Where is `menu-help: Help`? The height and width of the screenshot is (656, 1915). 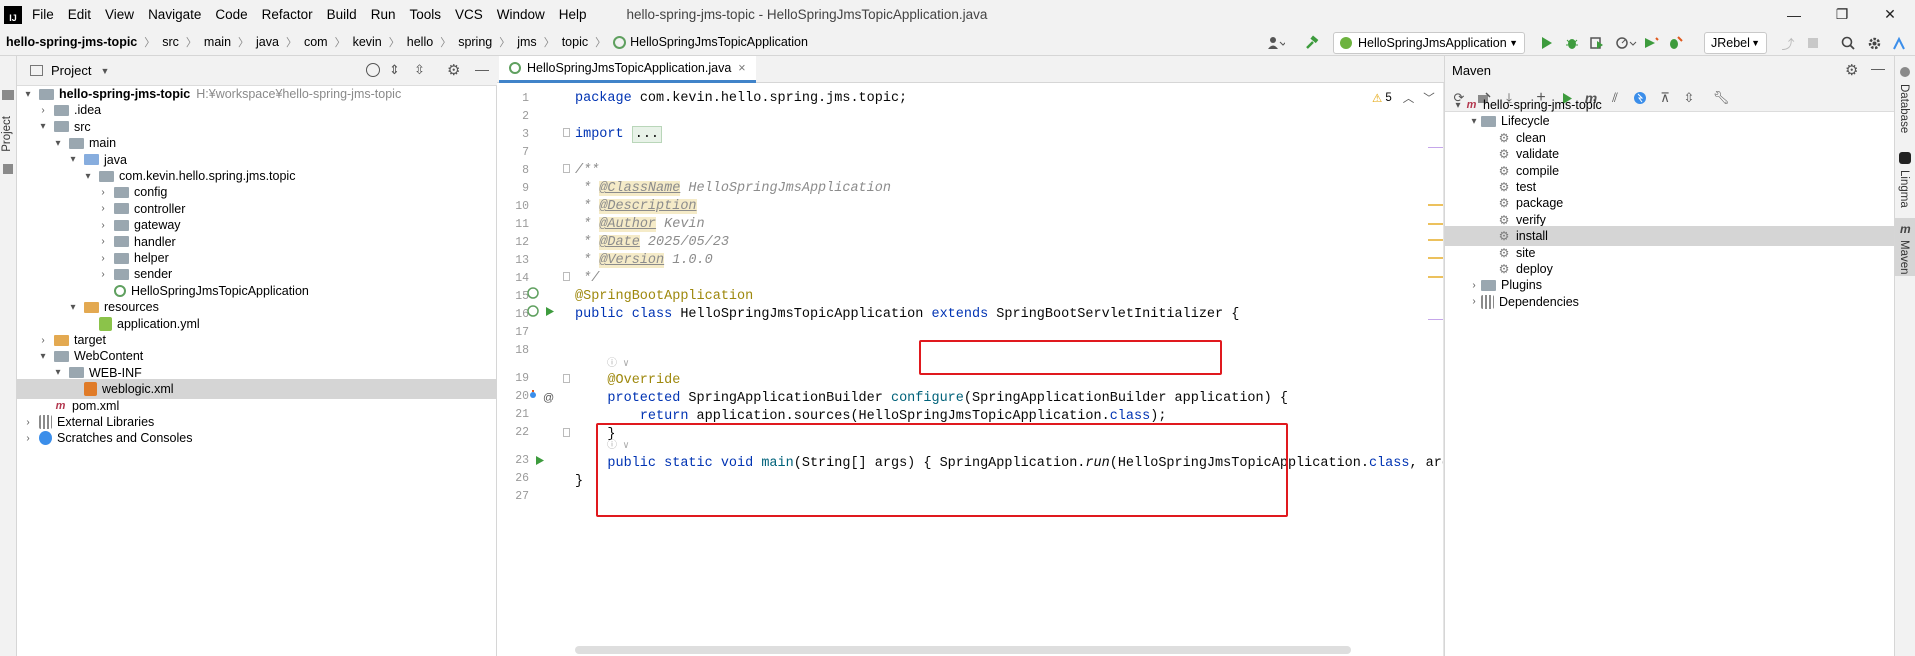
menu-help: Help is located at coordinates (573, 14).